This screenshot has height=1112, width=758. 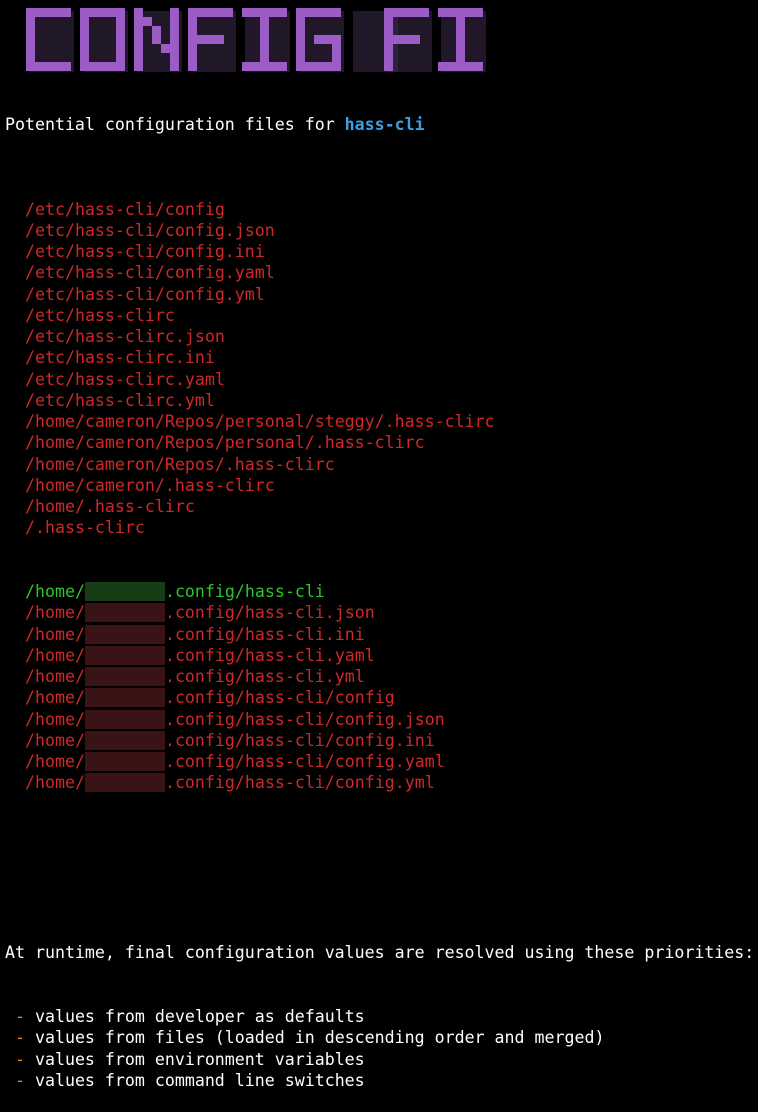 I want to click on home-path-suffix: .config/hass-cli/config.yaml, so click(x=304, y=761).